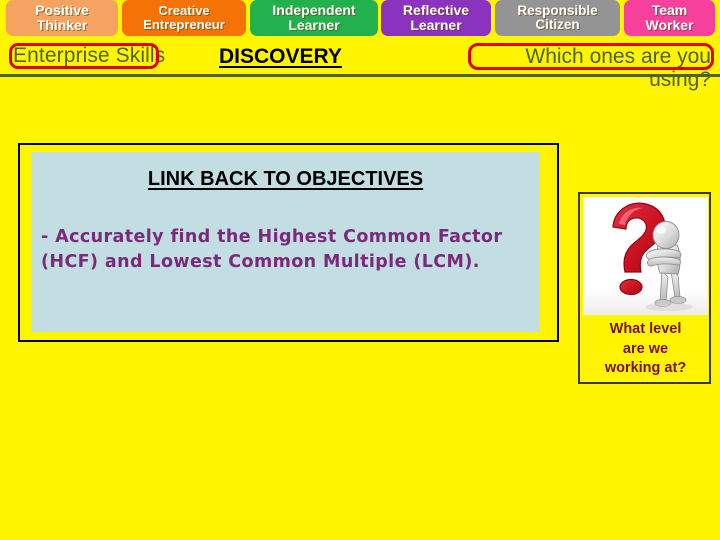  I want to click on skill-tab-independent-learner: Independent Learner, so click(314, 18).